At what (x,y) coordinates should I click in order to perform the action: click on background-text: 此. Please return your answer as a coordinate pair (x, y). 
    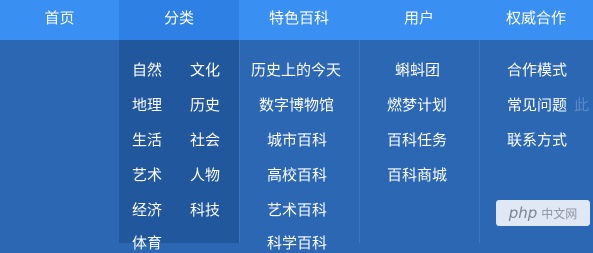
    Looking at the image, I should click on (582, 105).